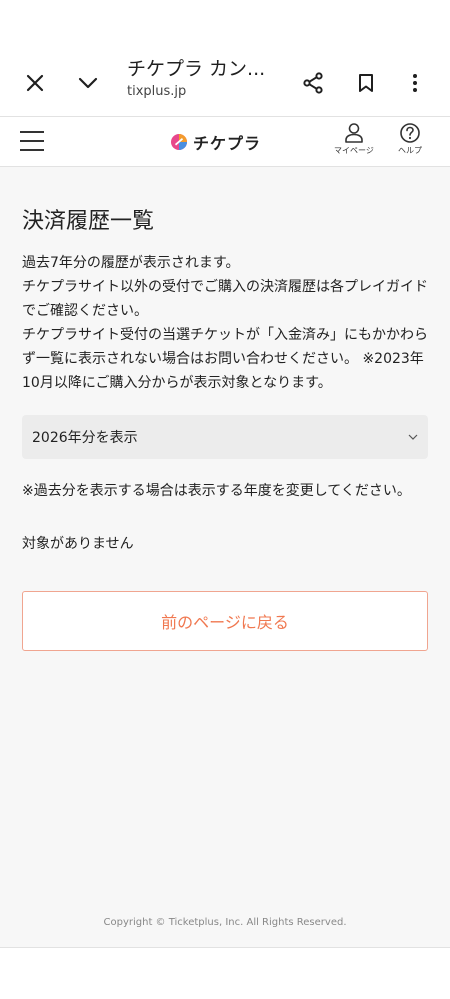  I want to click on user-icon, so click(354, 133).